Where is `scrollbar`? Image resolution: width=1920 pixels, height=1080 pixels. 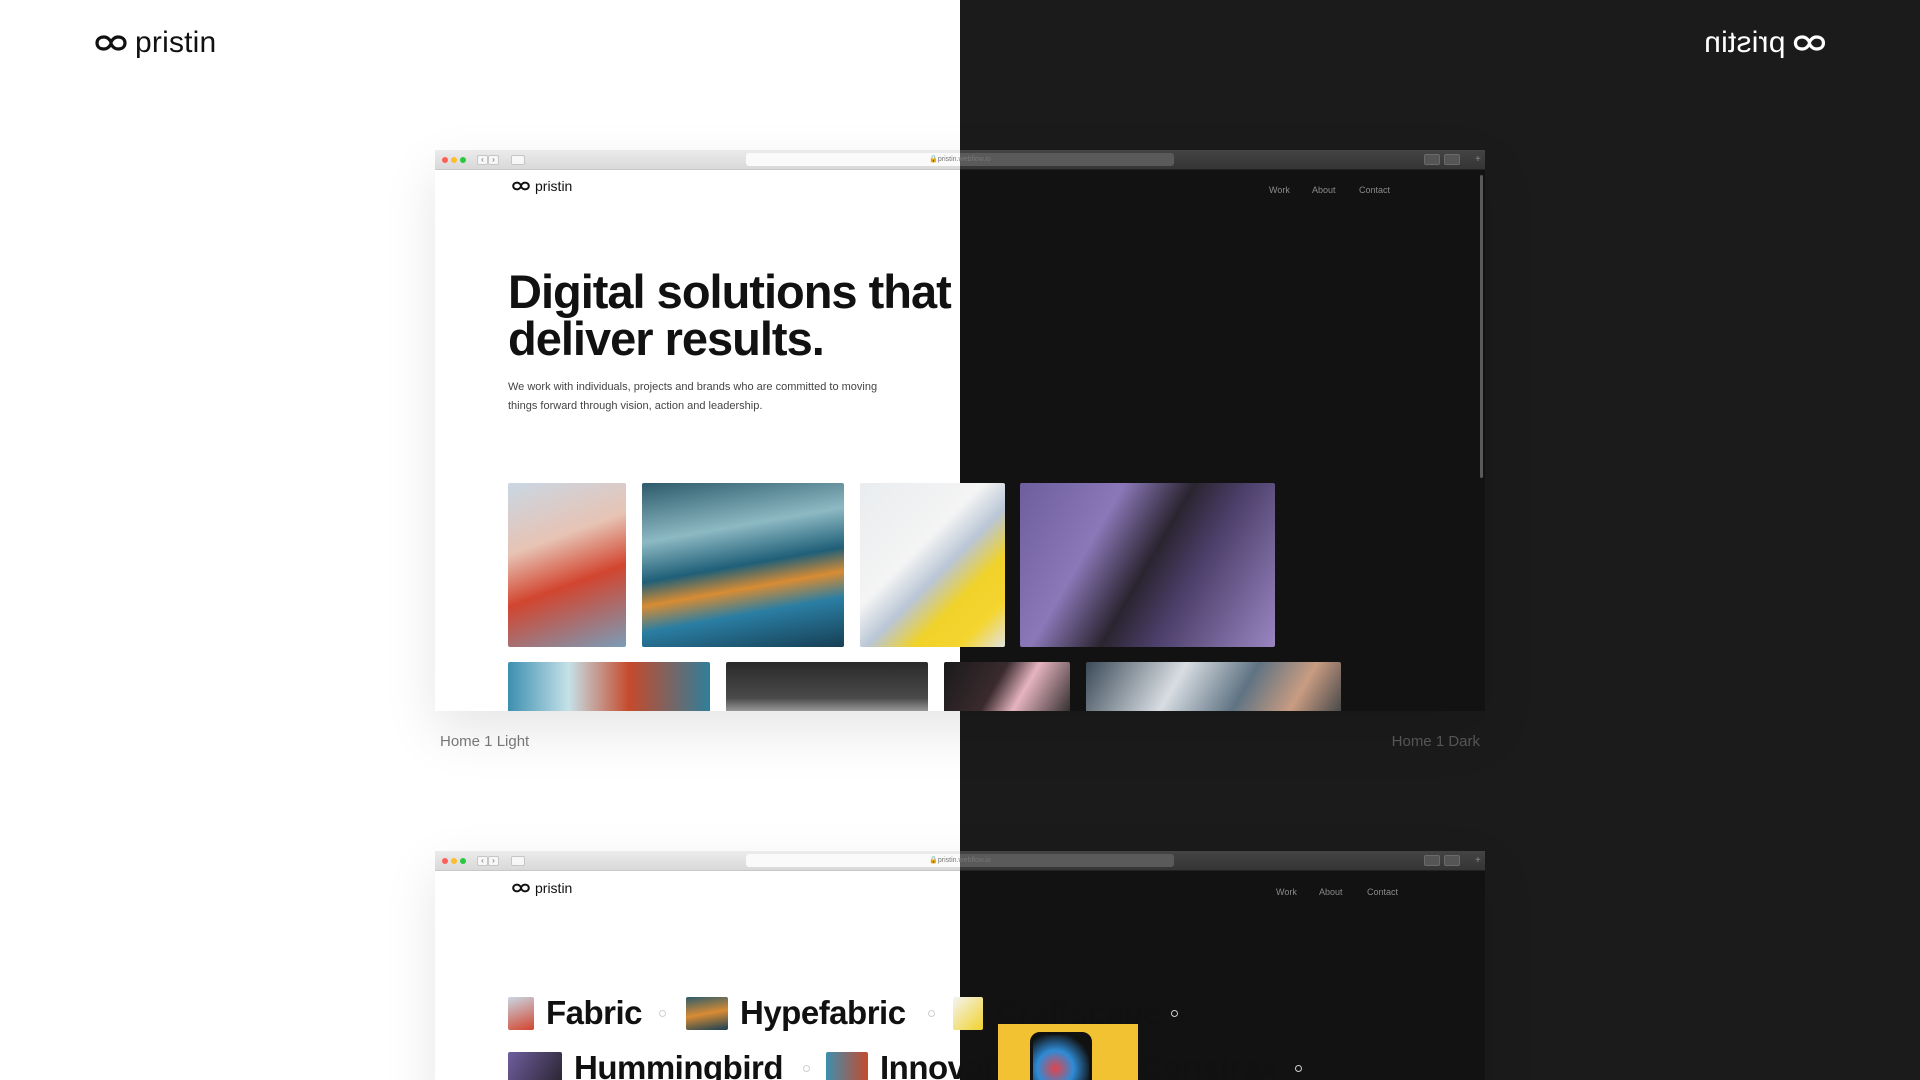 scrollbar is located at coordinates (1481, 326).